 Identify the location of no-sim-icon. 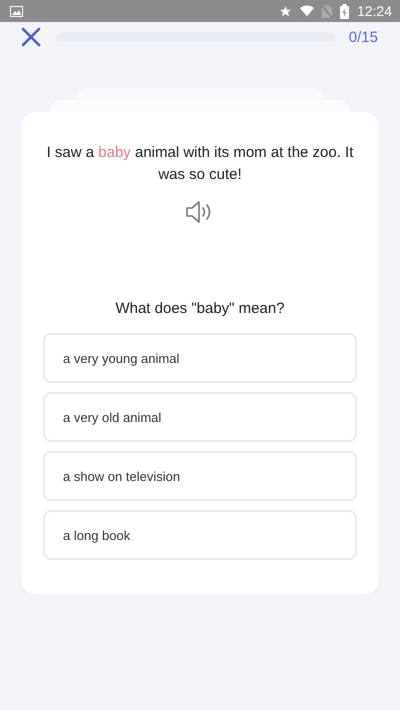
(327, 11).